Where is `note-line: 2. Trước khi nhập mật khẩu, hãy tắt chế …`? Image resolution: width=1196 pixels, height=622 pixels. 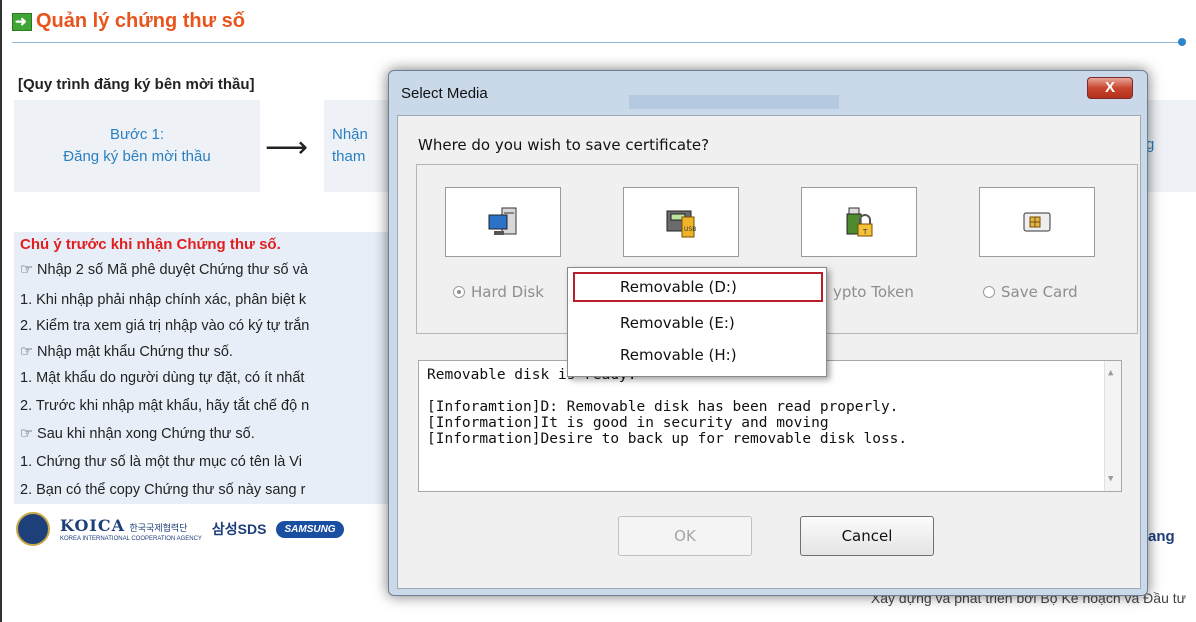
note-line: 2. Trước khi nhập mật khẩu, hãy tắt chế … is located at coordinates (165, 406).